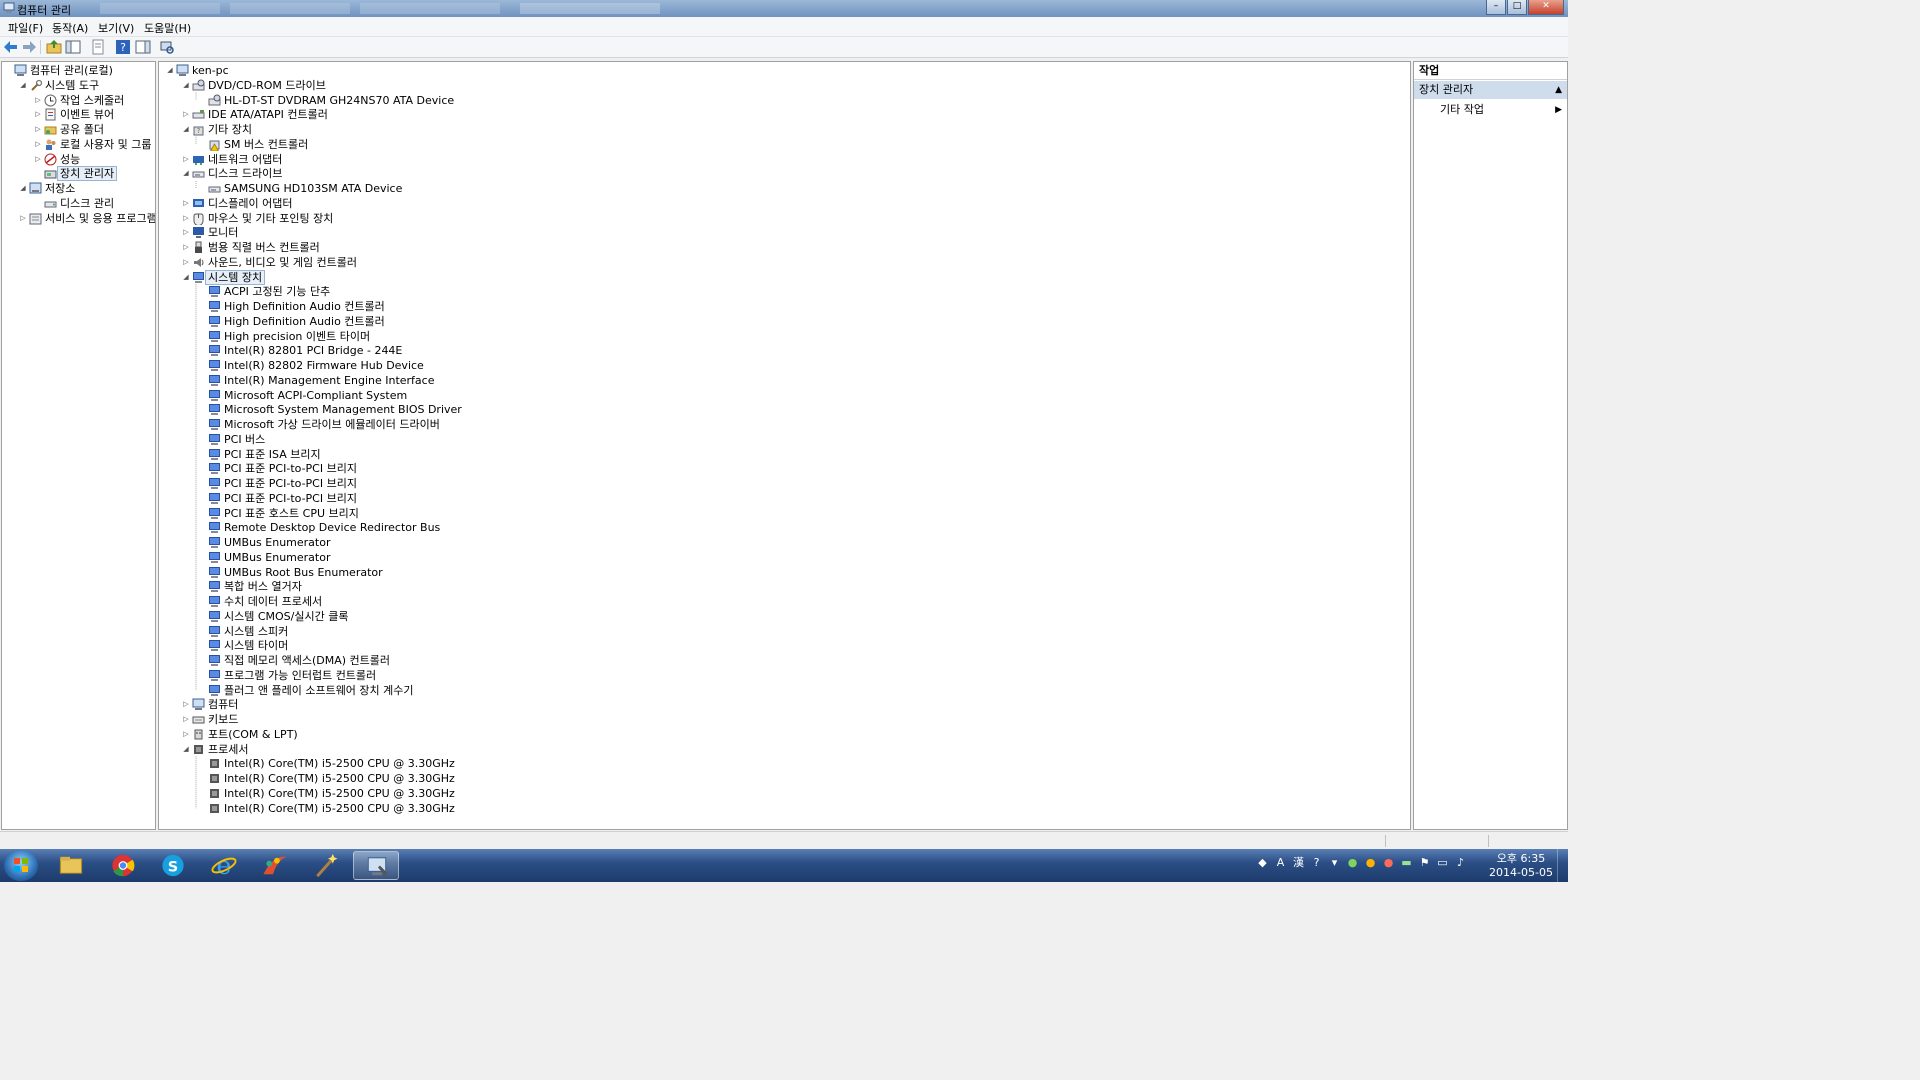  Describe the element at coordinates (116, 28) in the screenshot. I see `menu-view: 보기(V)` at that location.